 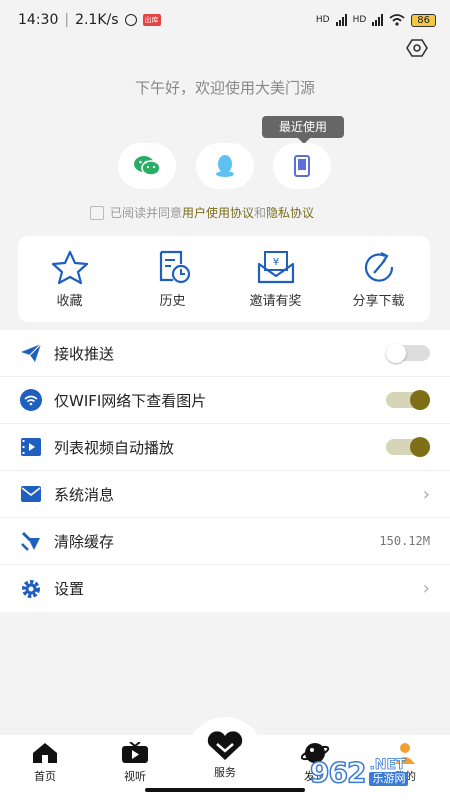 What do you see at coordinates (31, 447) in the screenshot?
I see `video-icon` at bounding box center [31, 447].